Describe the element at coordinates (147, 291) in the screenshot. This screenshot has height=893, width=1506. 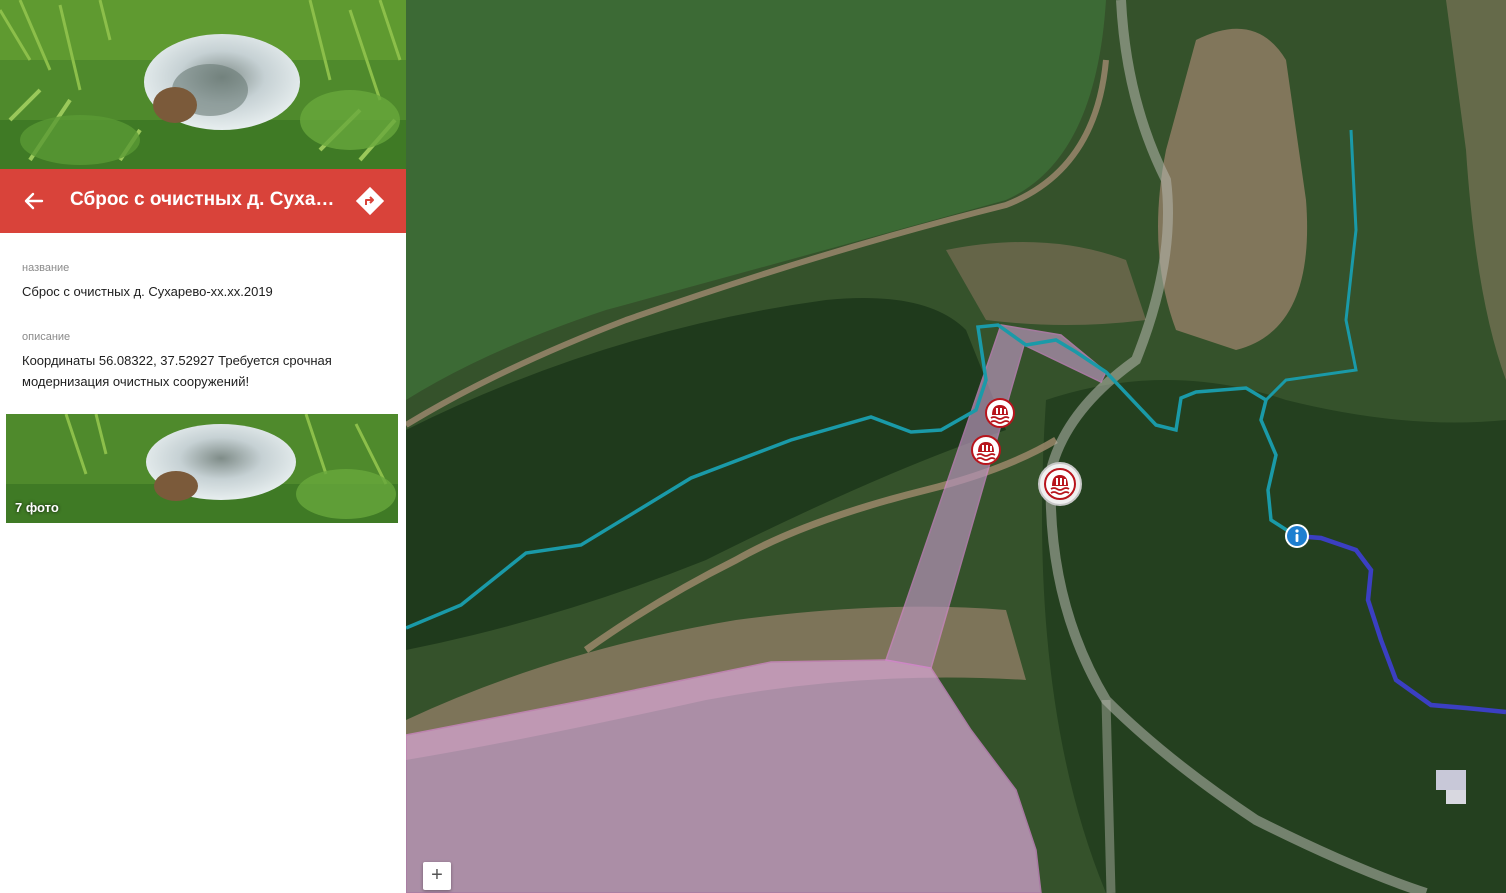
I see `name-value: Сброс с очистных д. Сухарево-хх.хх.2019` at that location.